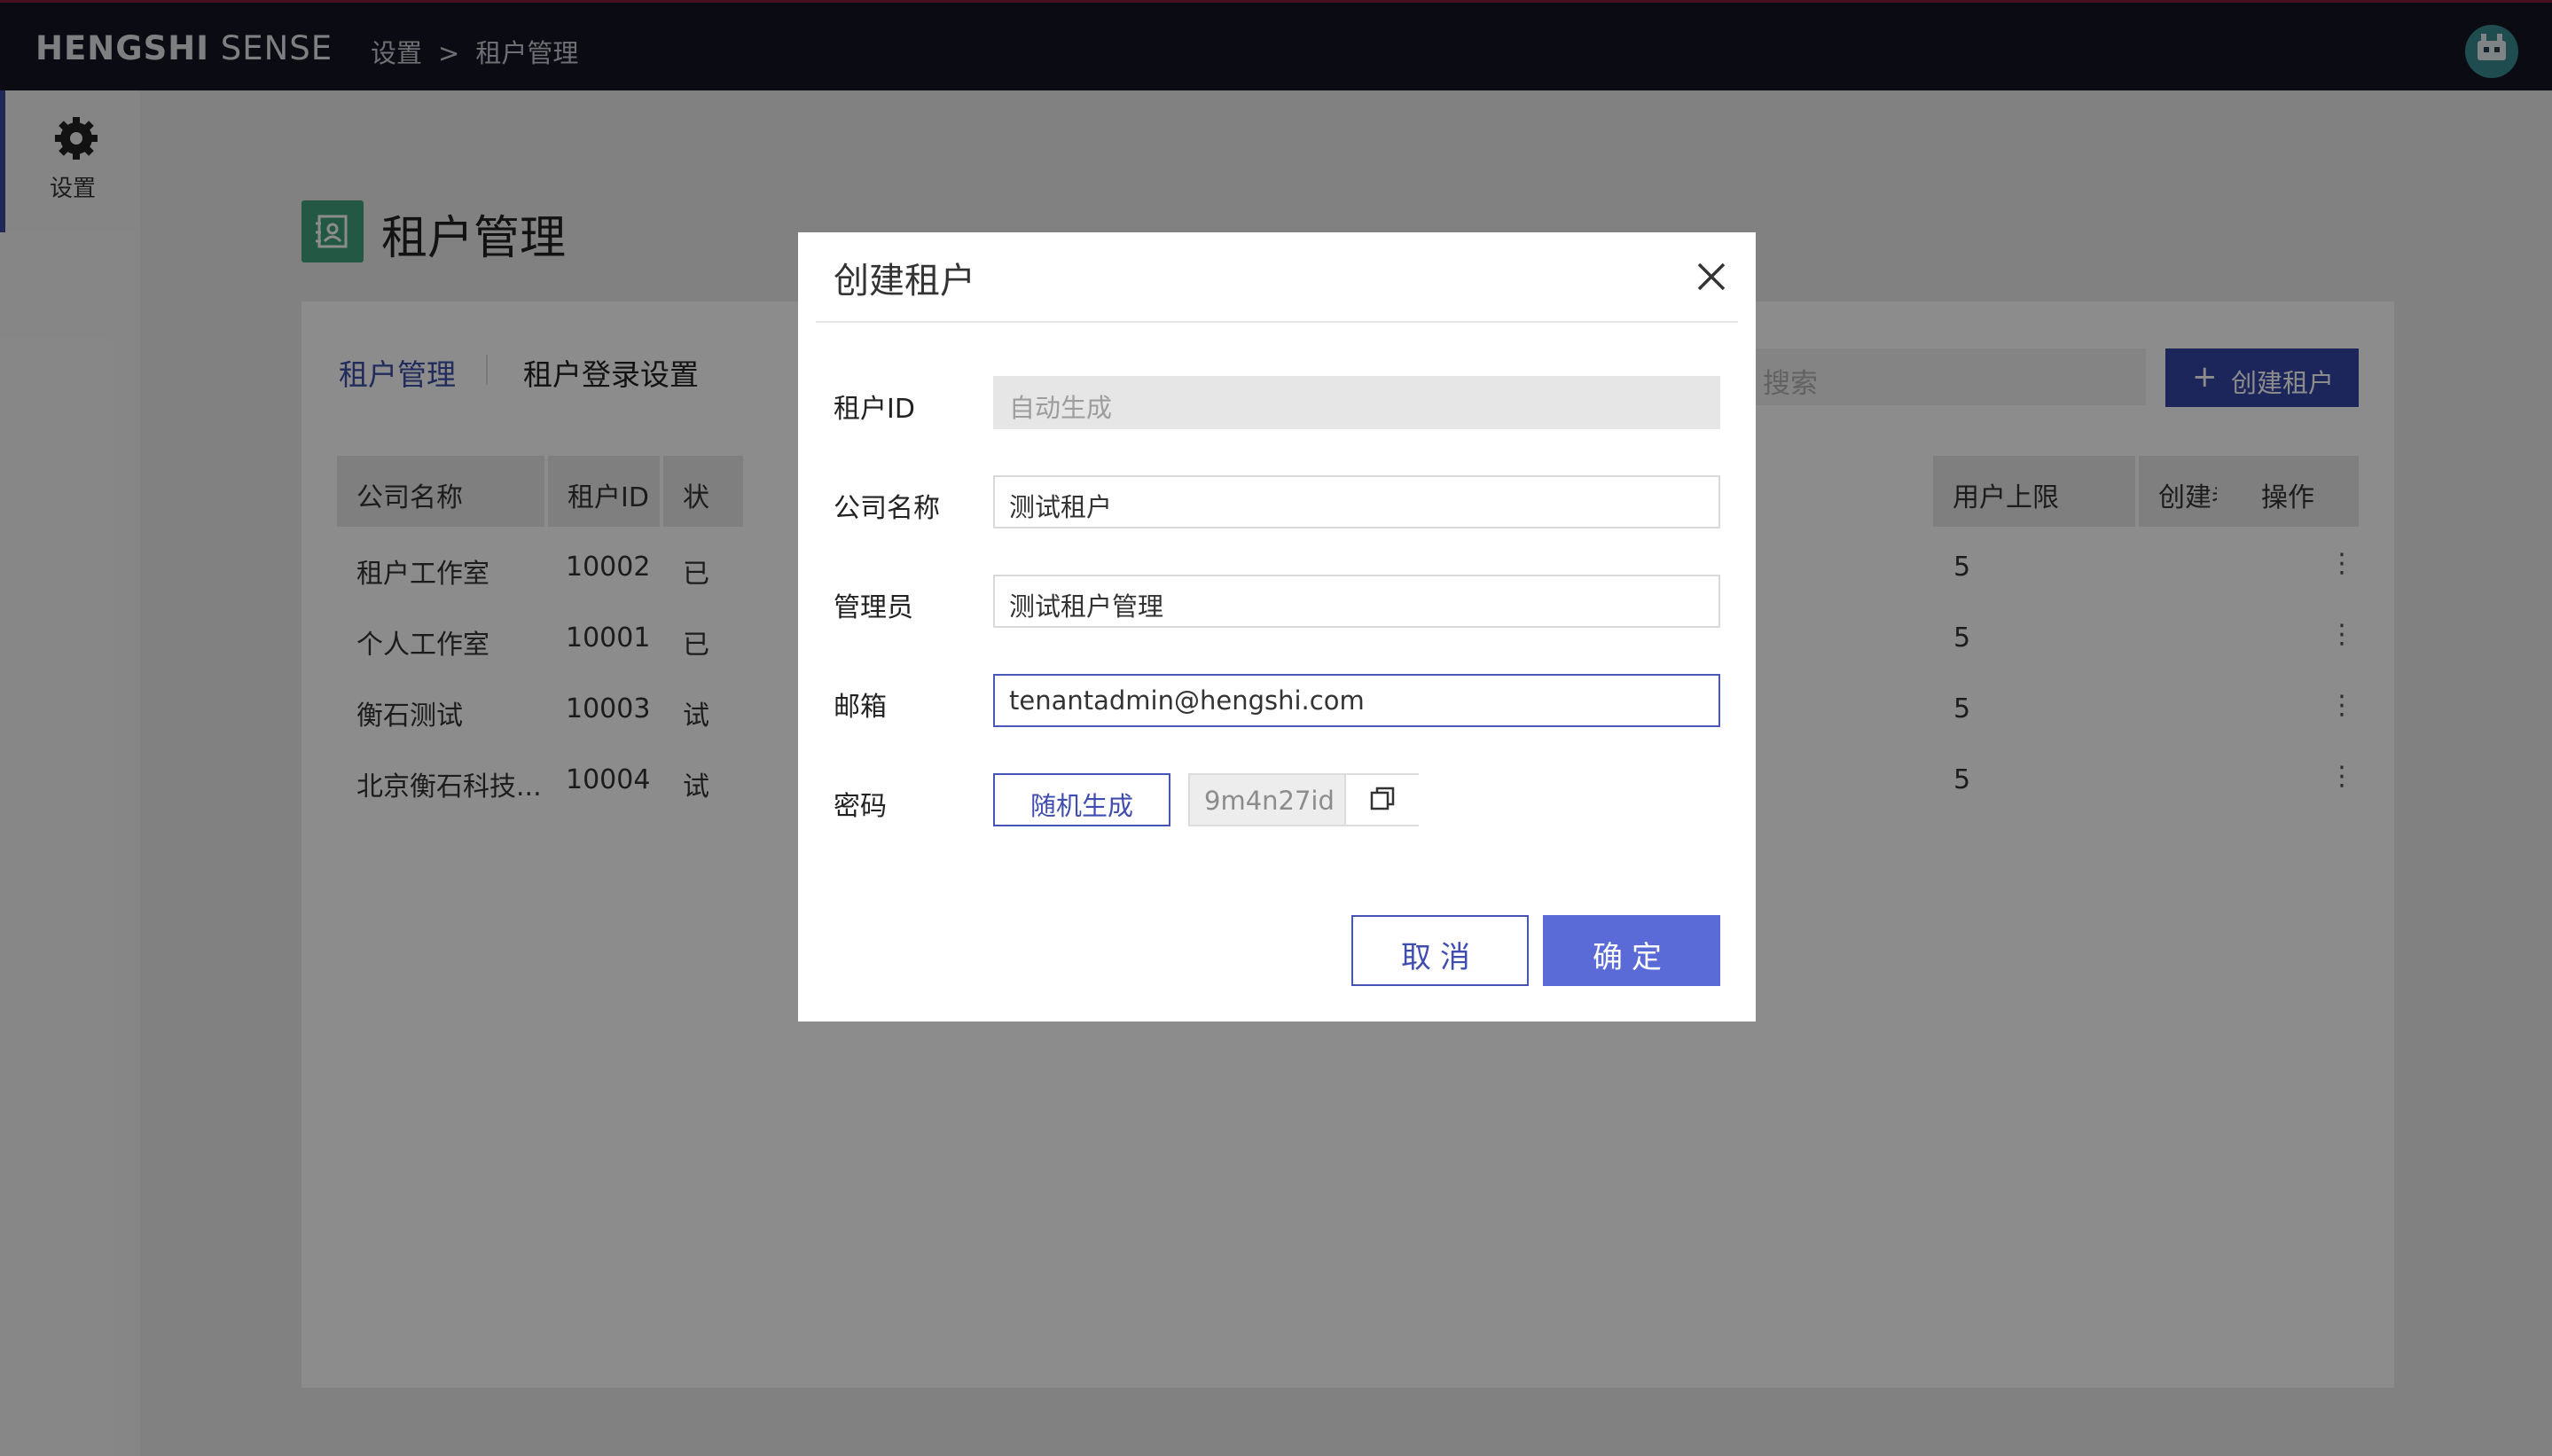  What do you see at coordinates (1081, 799) in the screenshot?
I see `generate-password-button: 随机生成` at bounding box center [1081, 799].